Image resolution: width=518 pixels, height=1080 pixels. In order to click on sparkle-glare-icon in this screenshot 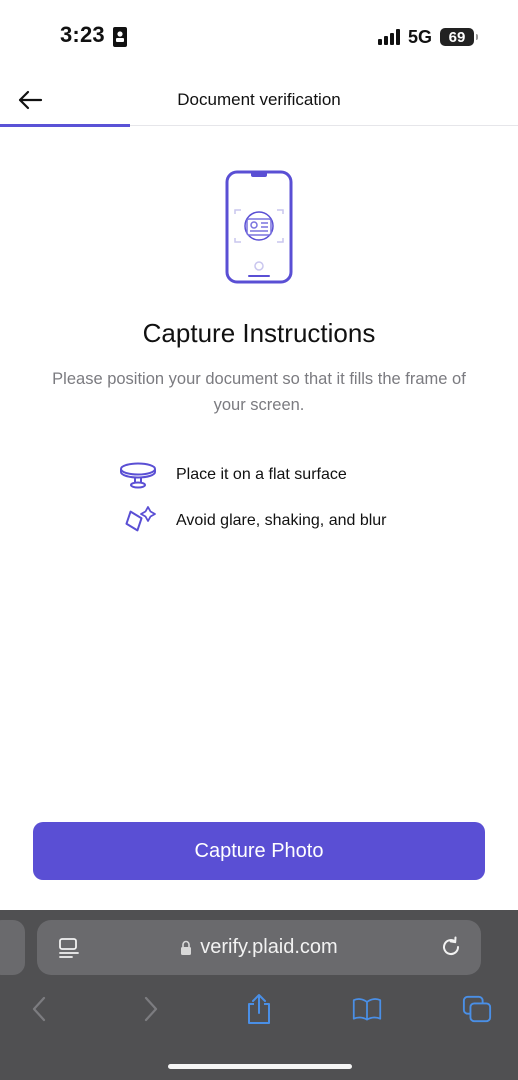, I will do `click(140, 519)`.